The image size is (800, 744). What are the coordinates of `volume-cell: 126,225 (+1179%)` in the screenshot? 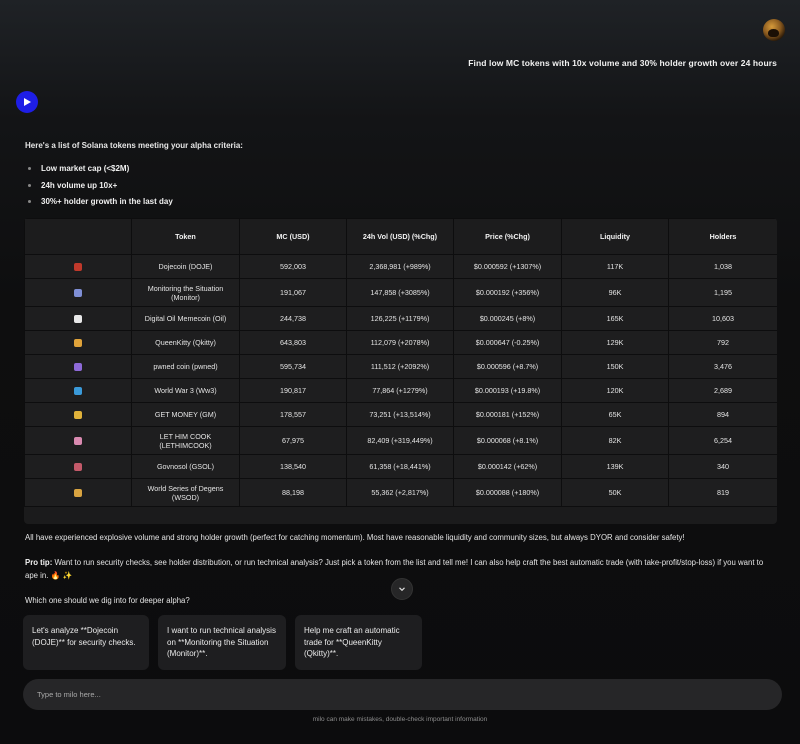 It's located at (400, 318).